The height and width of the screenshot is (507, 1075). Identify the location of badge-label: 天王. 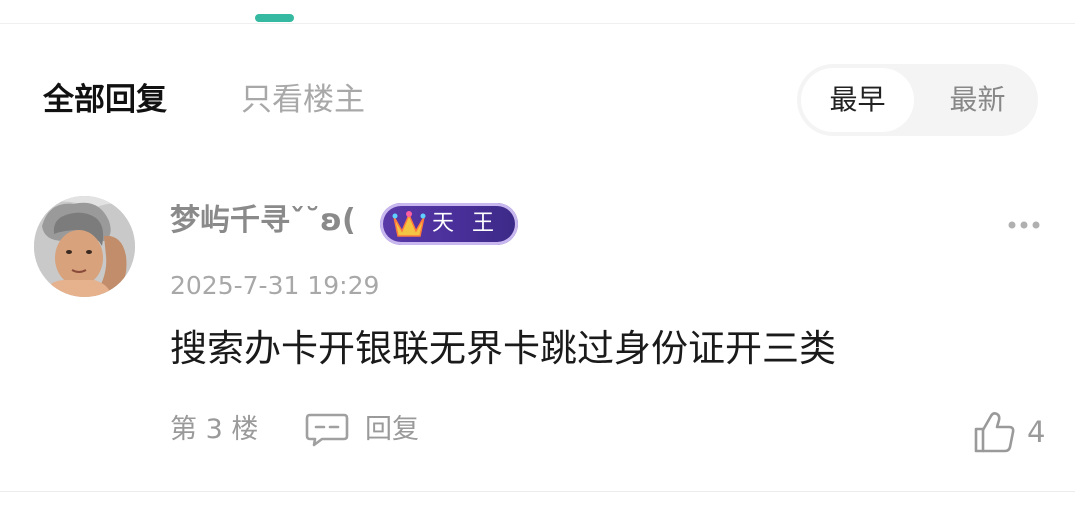
(472, 223).